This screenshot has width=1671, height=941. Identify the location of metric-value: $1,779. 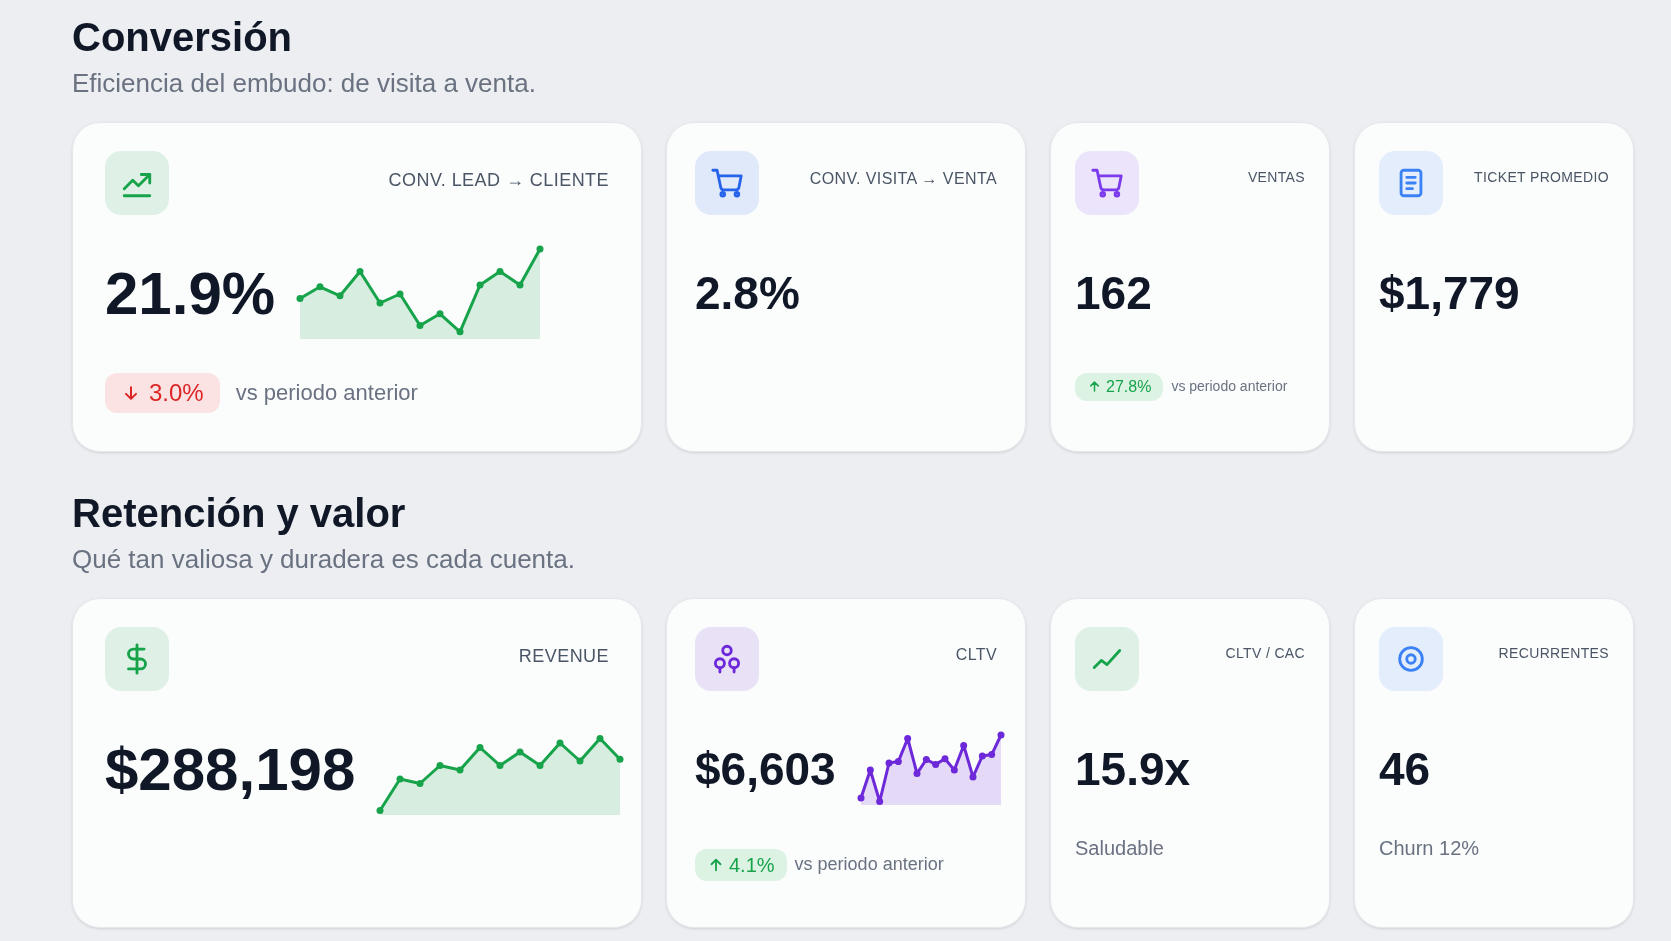
(1449, 294).